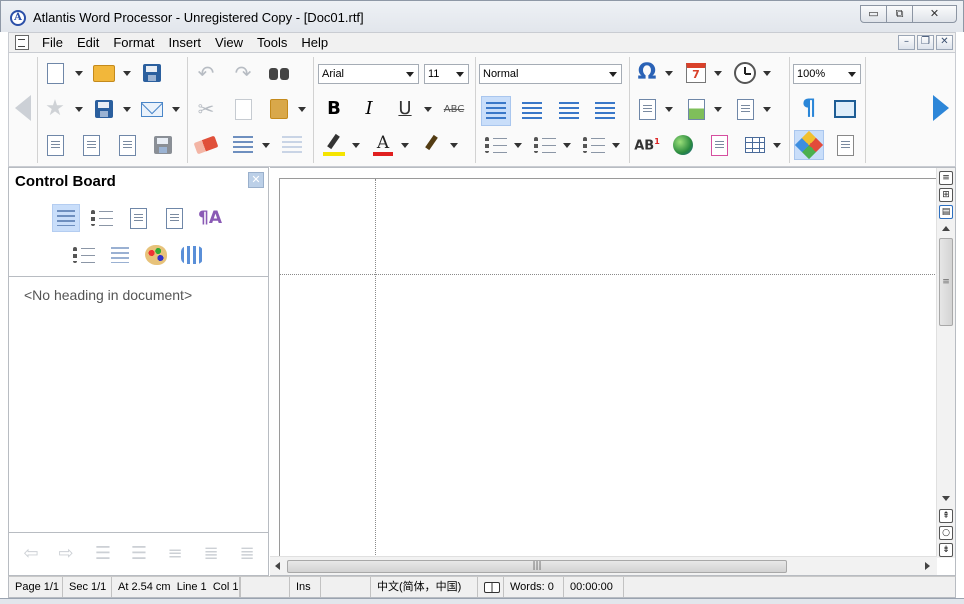 This screenshot has height=604, width=964. I want to click on insert-file-dropdown-icon, so click(669, 109).